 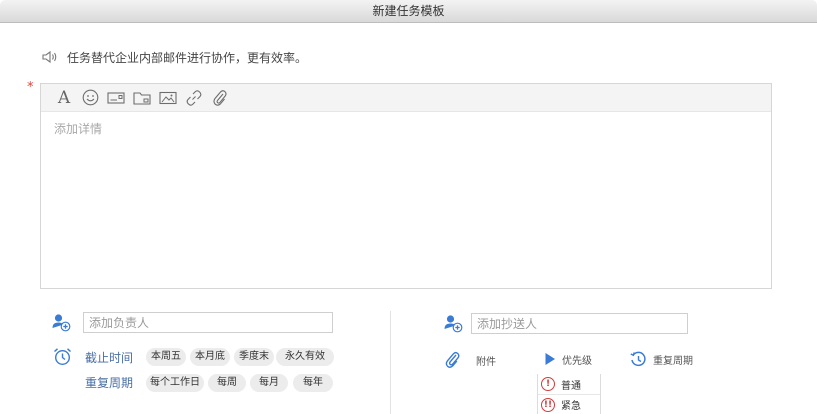 I want to click on alarm-clock-icon, so click(x=62, y=356).